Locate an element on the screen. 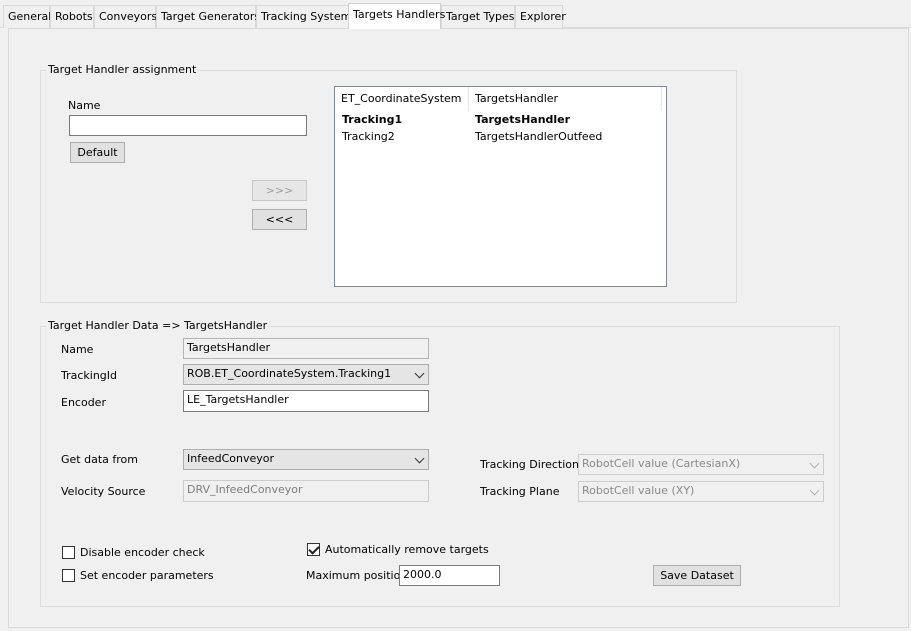  disable-encoder-checkbox is located at coordinates (68, 552).